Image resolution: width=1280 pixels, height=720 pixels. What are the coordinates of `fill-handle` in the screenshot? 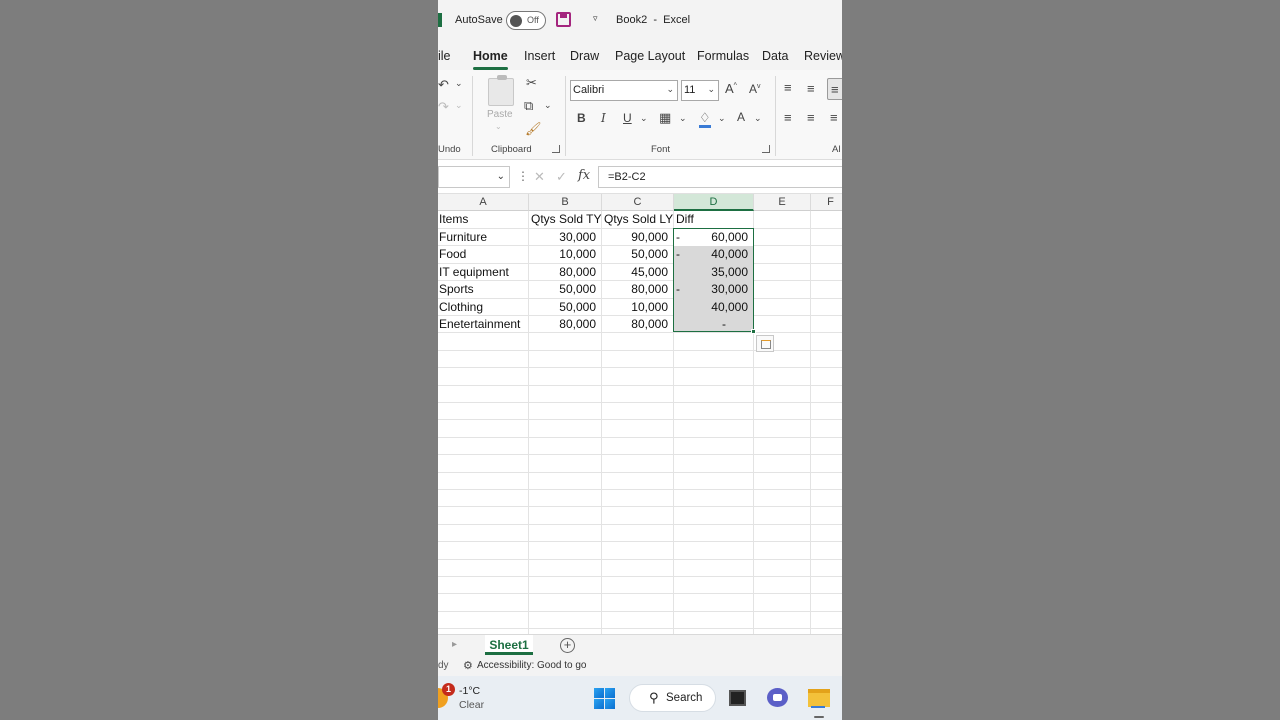 It's located at (753, 331).